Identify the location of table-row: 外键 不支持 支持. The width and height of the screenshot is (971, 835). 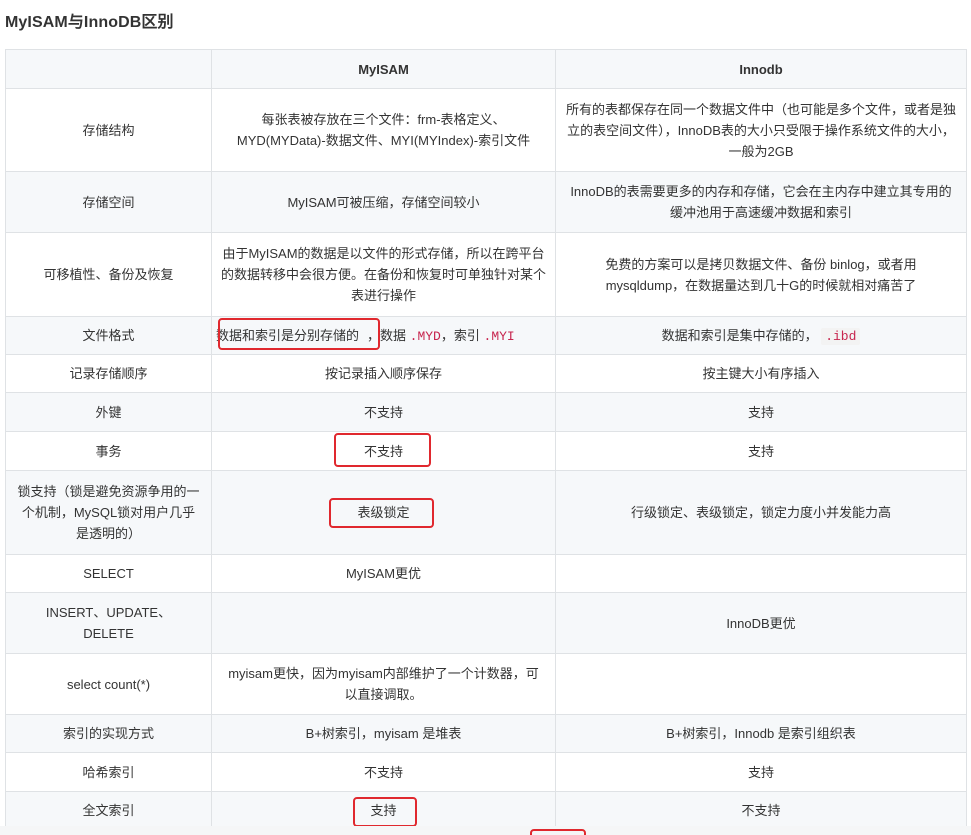
(486, 412).